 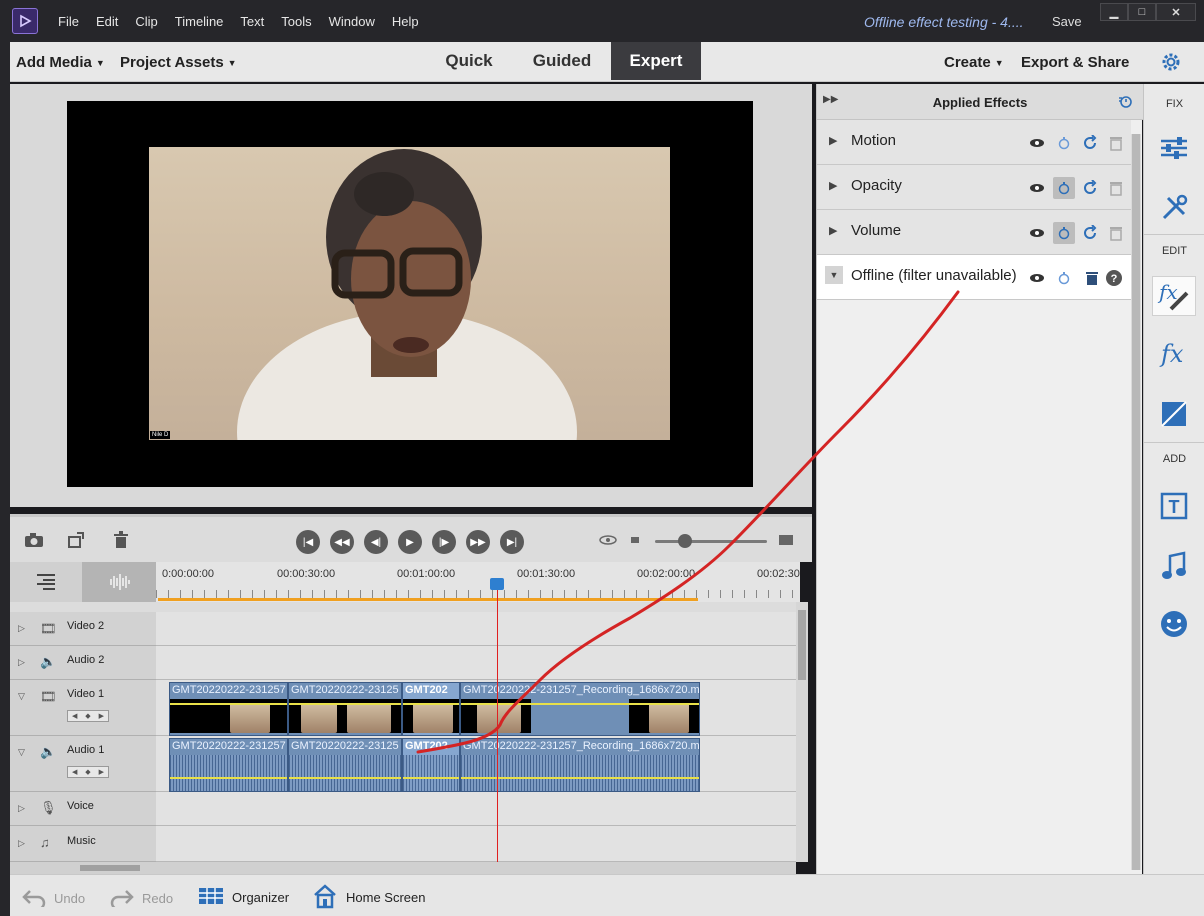 I want to click on camera-icon, so click(x=34, y=540).